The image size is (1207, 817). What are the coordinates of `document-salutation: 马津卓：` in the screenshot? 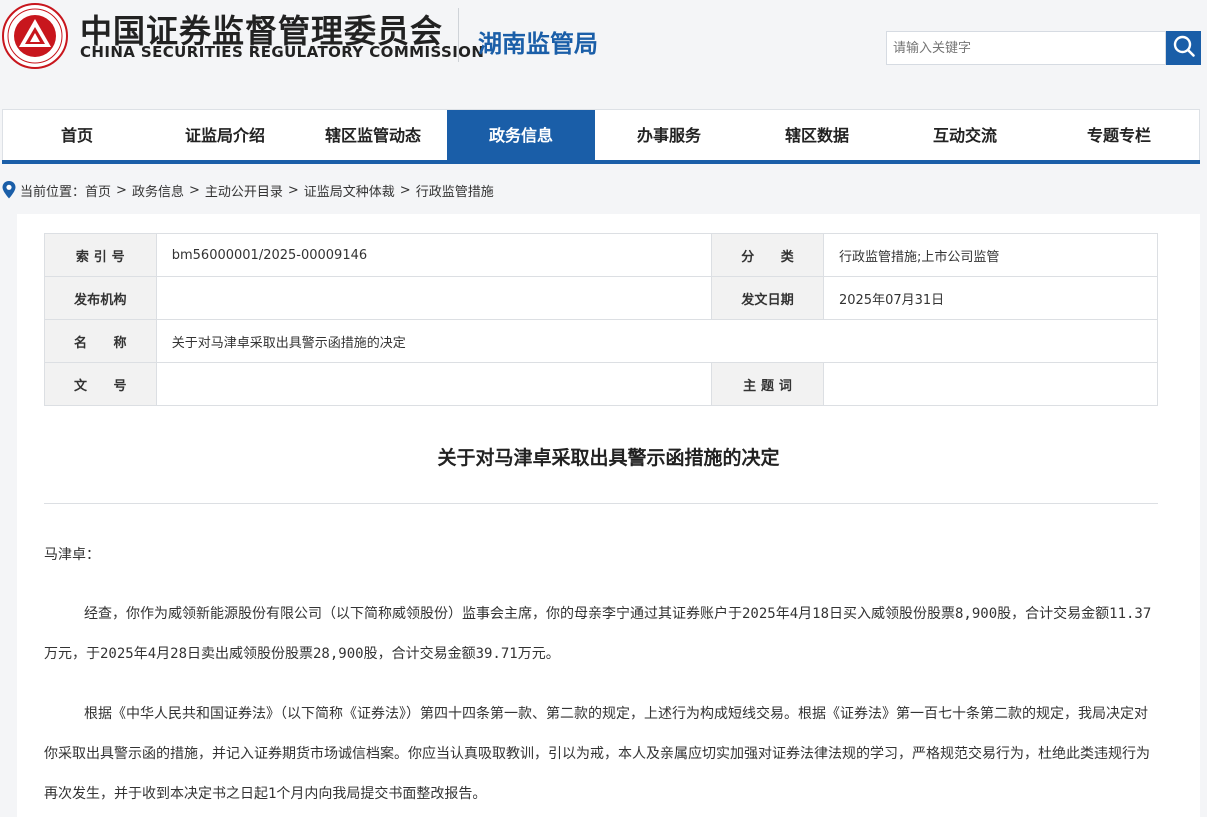 It's located at (72, 555).